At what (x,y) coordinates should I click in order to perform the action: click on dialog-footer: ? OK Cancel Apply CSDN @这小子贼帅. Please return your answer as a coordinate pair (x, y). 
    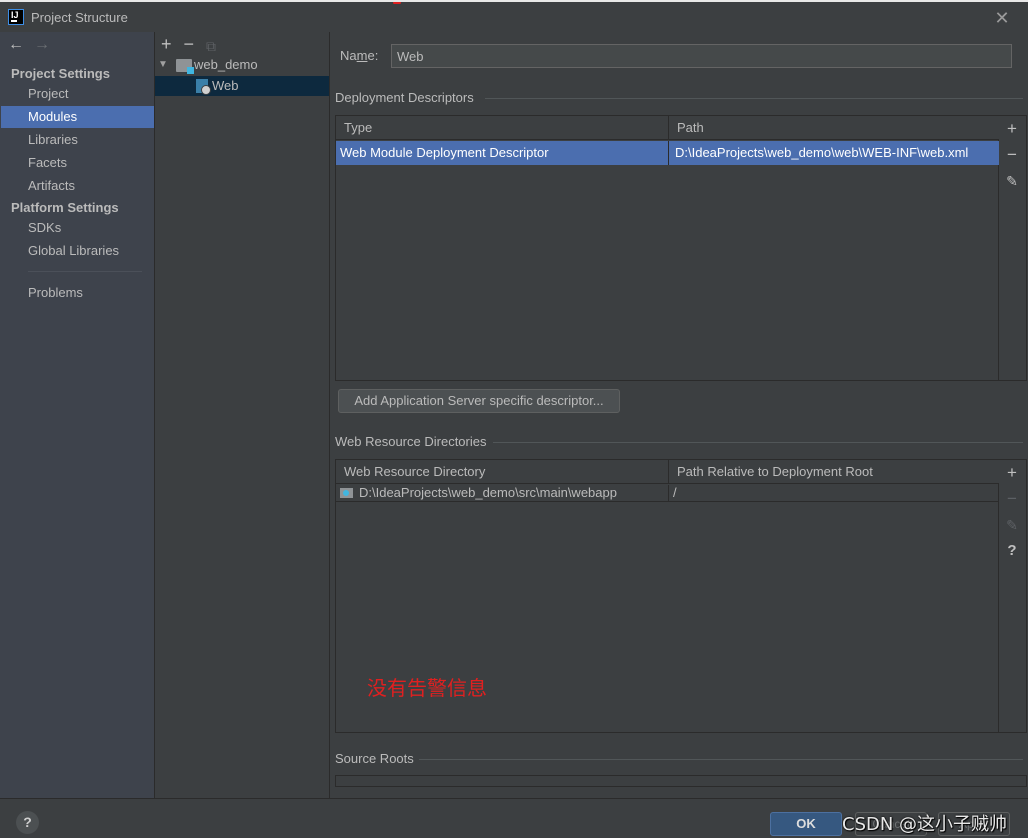
    Looking at the image, I should click on (514, 818).